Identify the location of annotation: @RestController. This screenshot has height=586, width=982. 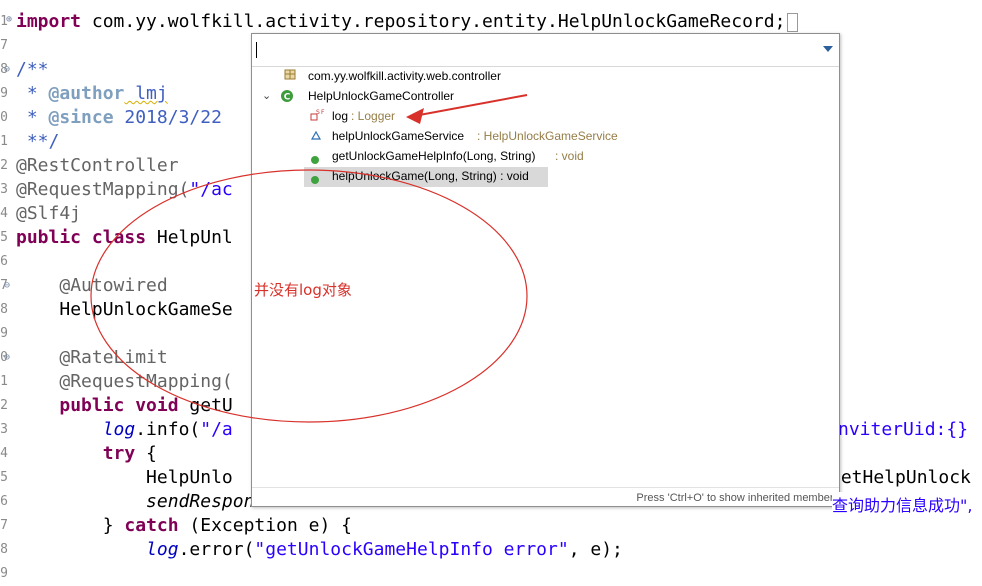
(97, 165).